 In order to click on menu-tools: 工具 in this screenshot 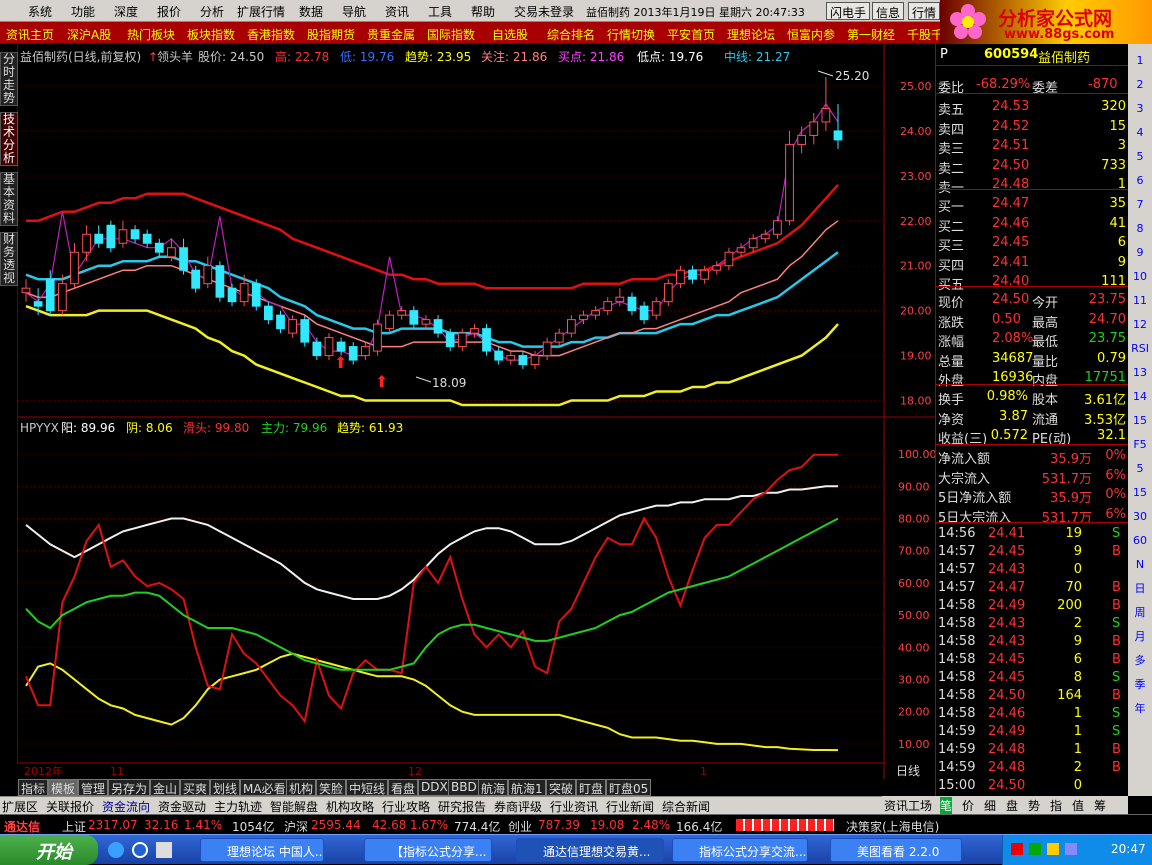, I will do `click(440, 11)`.